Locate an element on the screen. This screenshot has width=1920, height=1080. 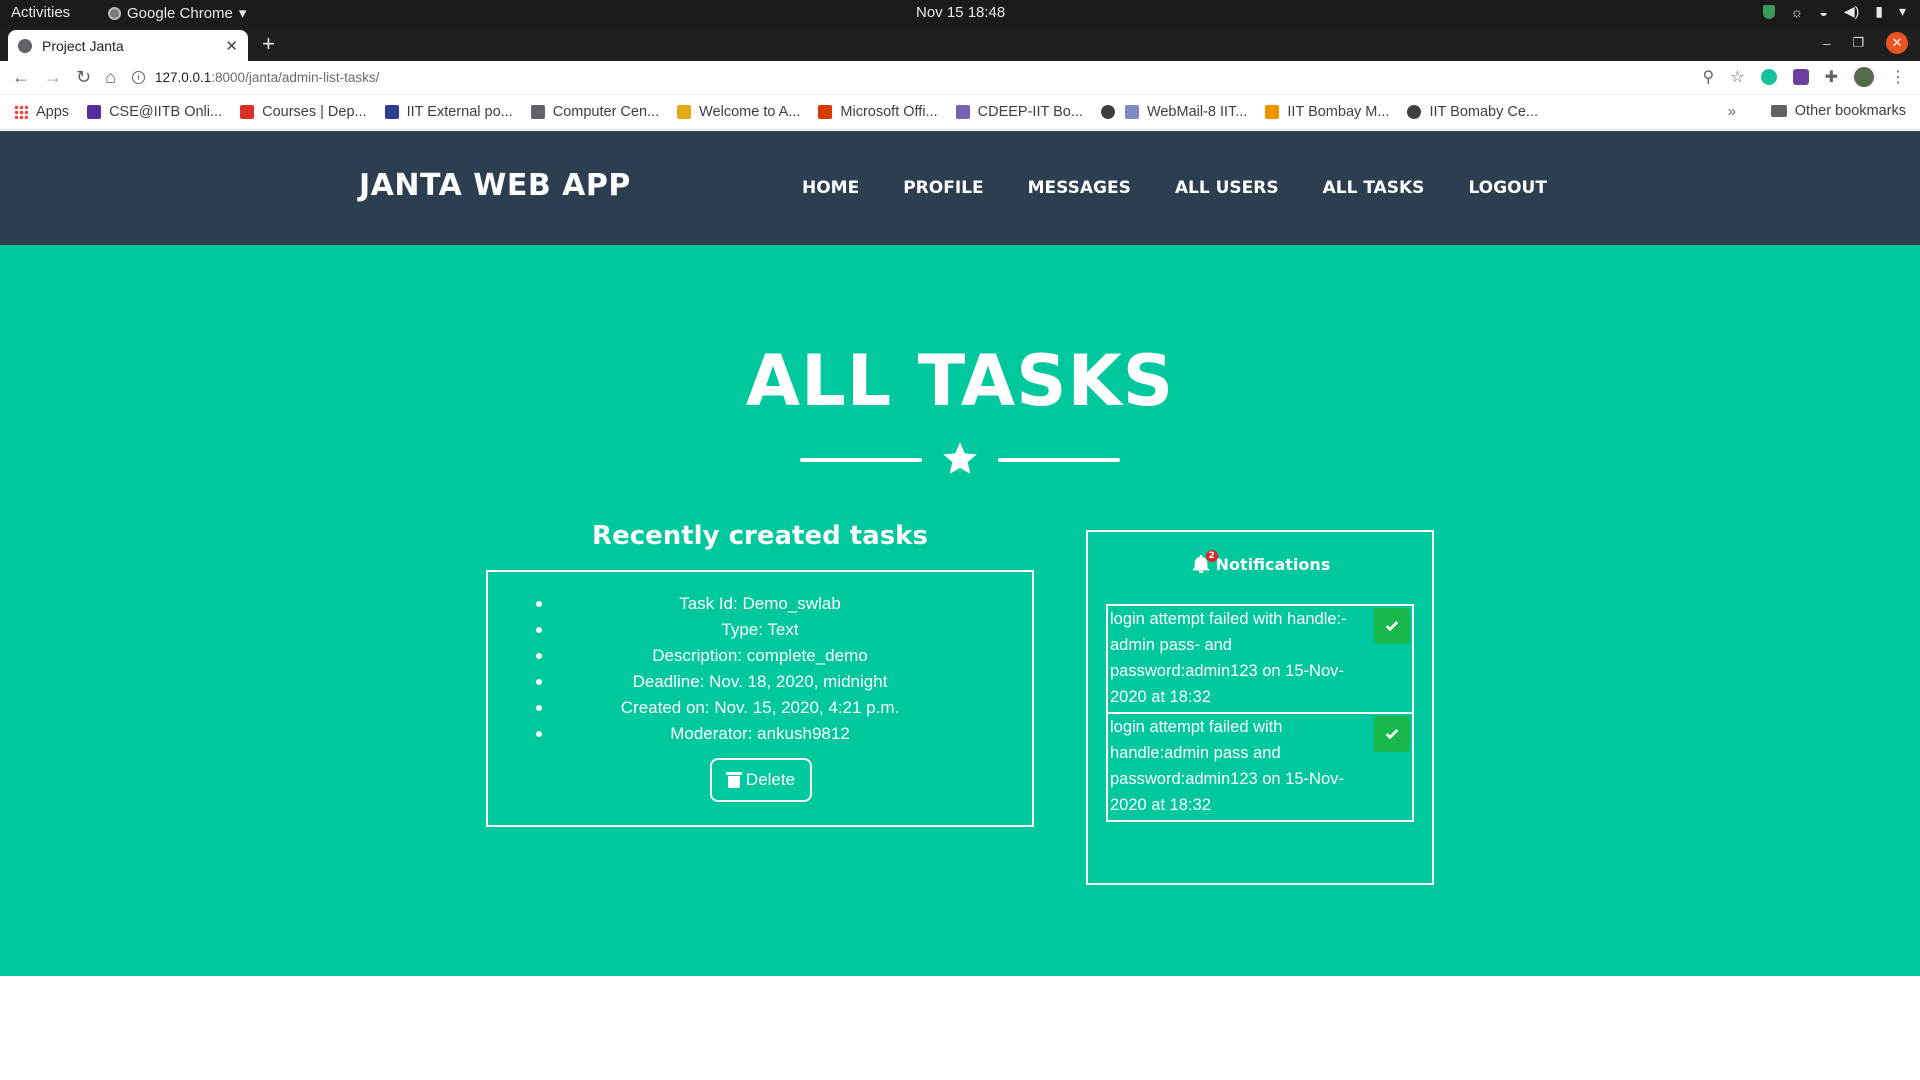
site-brand: JANTA WEB APP is located at coordinates (495, 185).